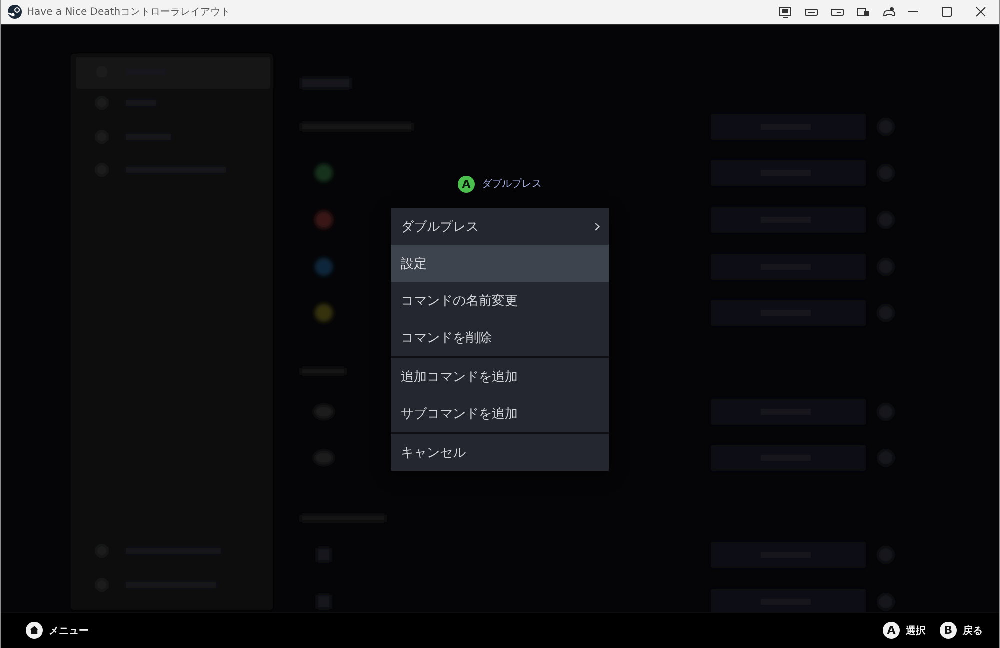 The width and height of the screenshot is (1000, 648). I want to click on controller-button-glyph: B, so click(948, 630).